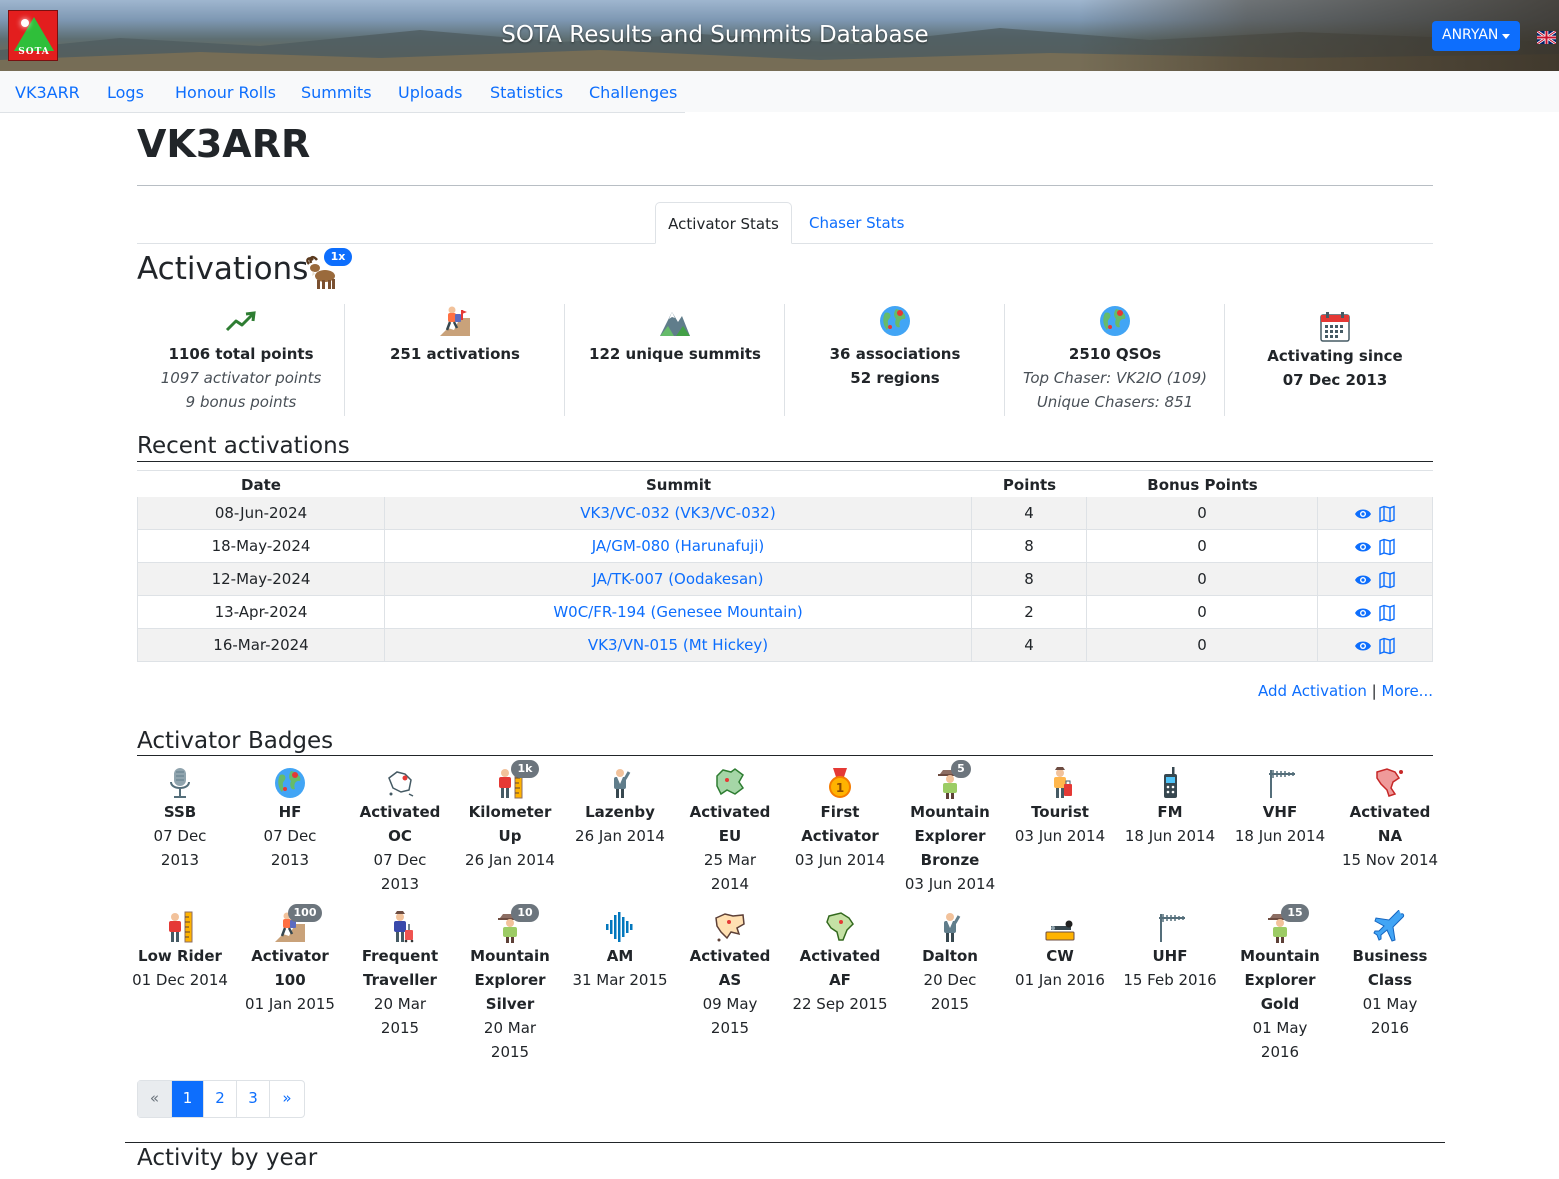 This screenshot has height=1179, width=1559. I want to click on pagination: « 1 2 3 », so click(221, 1099).